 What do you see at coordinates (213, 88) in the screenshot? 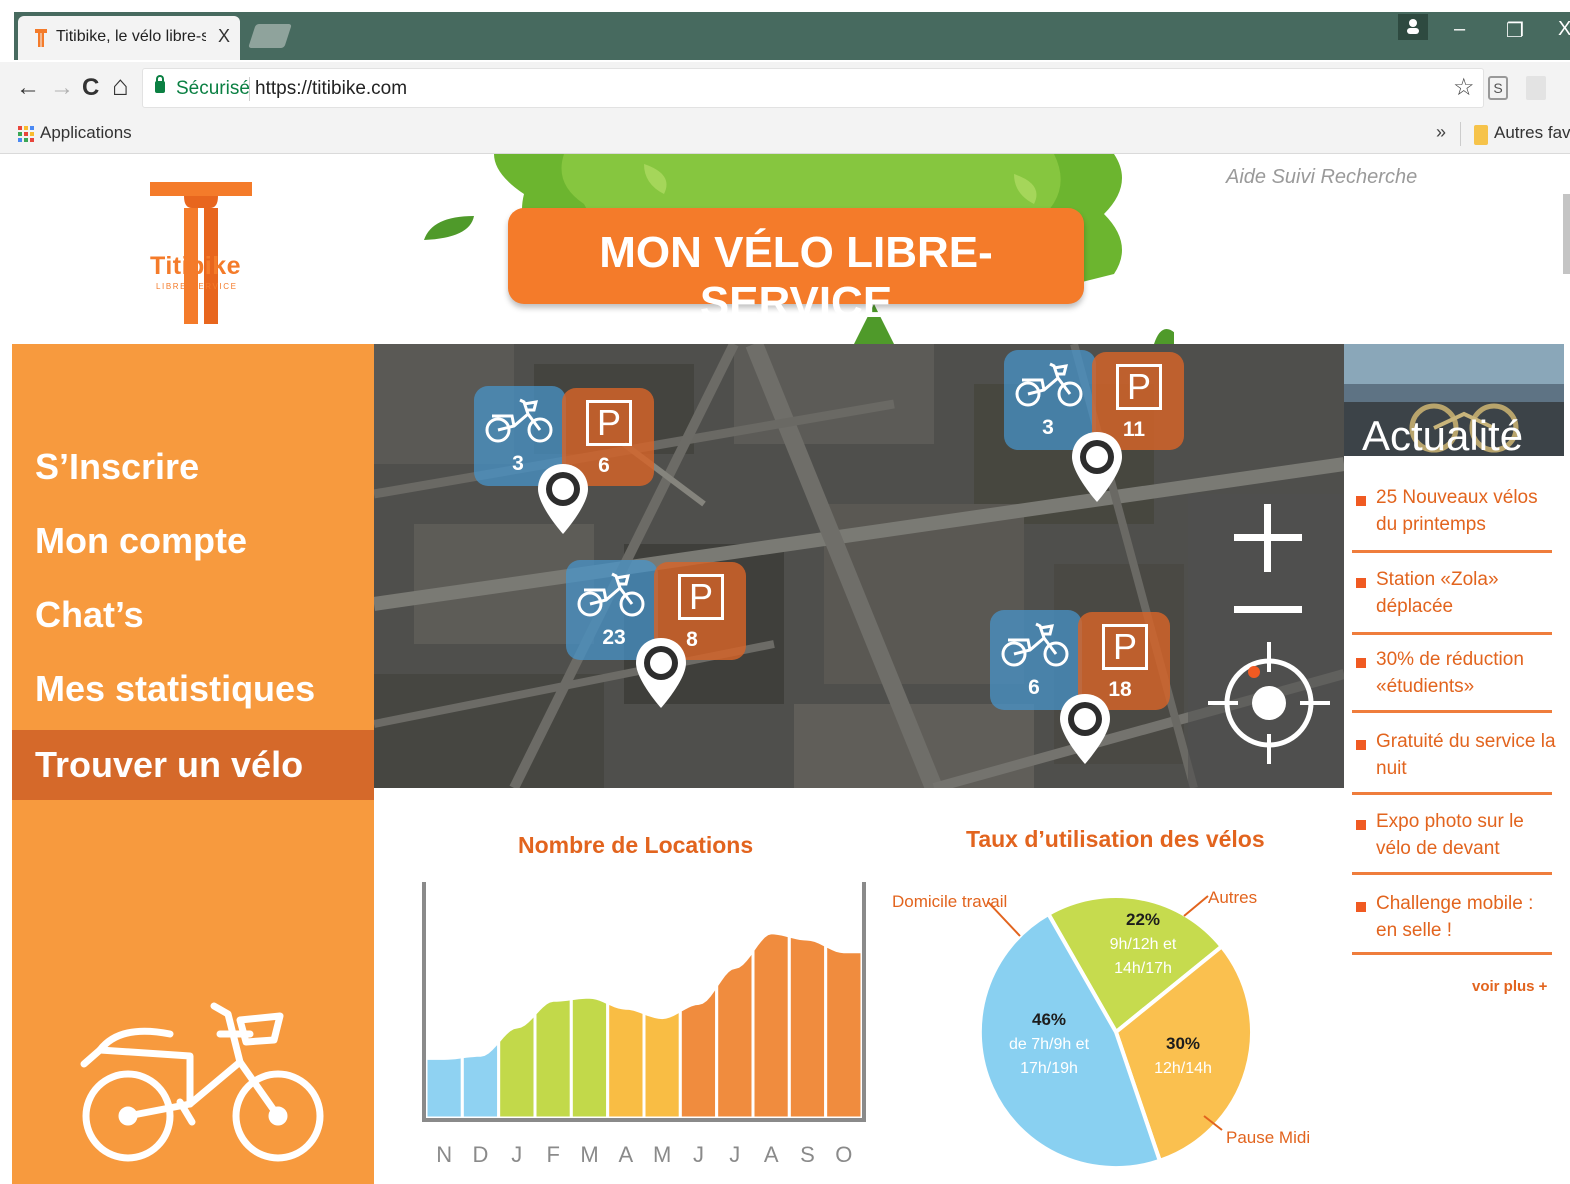
I see `secure-label: Sécurisé` at bounding box center [213, 88].